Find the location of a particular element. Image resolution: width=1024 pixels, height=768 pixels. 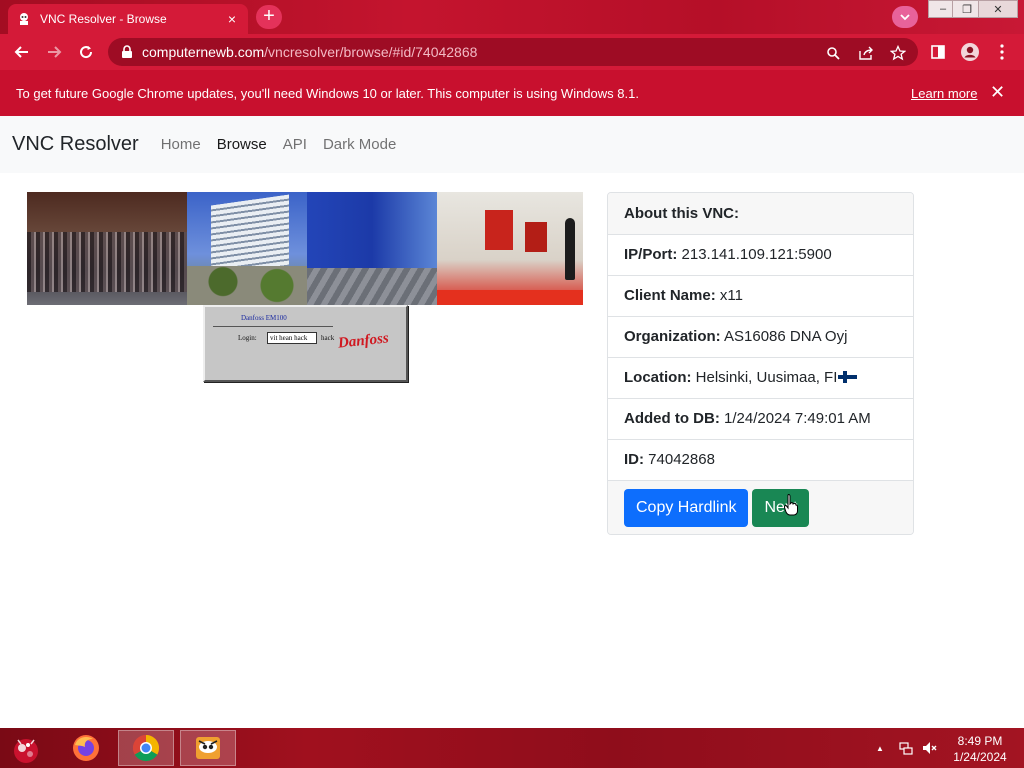

back-arrow-icon is located at coordinates (21, 52).